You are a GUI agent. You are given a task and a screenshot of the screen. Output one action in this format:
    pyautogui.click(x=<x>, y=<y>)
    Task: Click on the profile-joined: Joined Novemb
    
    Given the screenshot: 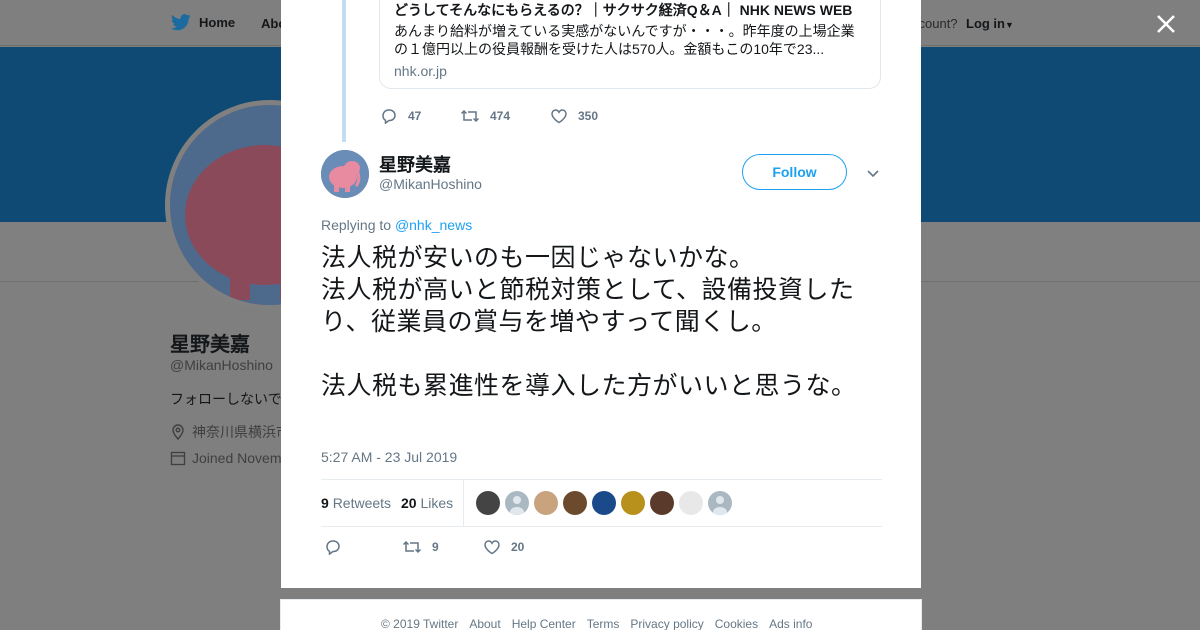 What is the action you would take?
    pyautogui.click(x=229, y=458)
    